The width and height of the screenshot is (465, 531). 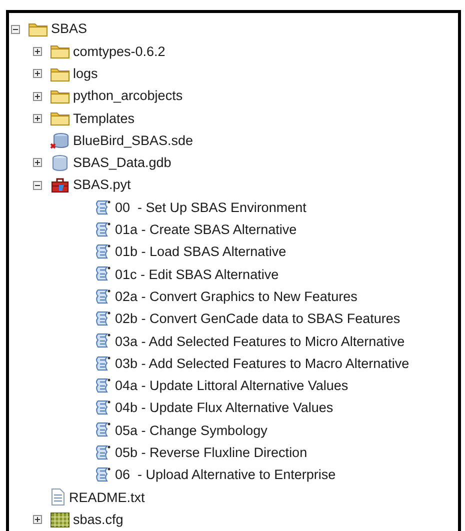 I want to click on tree-item-label: 00 - Set Up SBAS Environment, so click(x=210, y=207).